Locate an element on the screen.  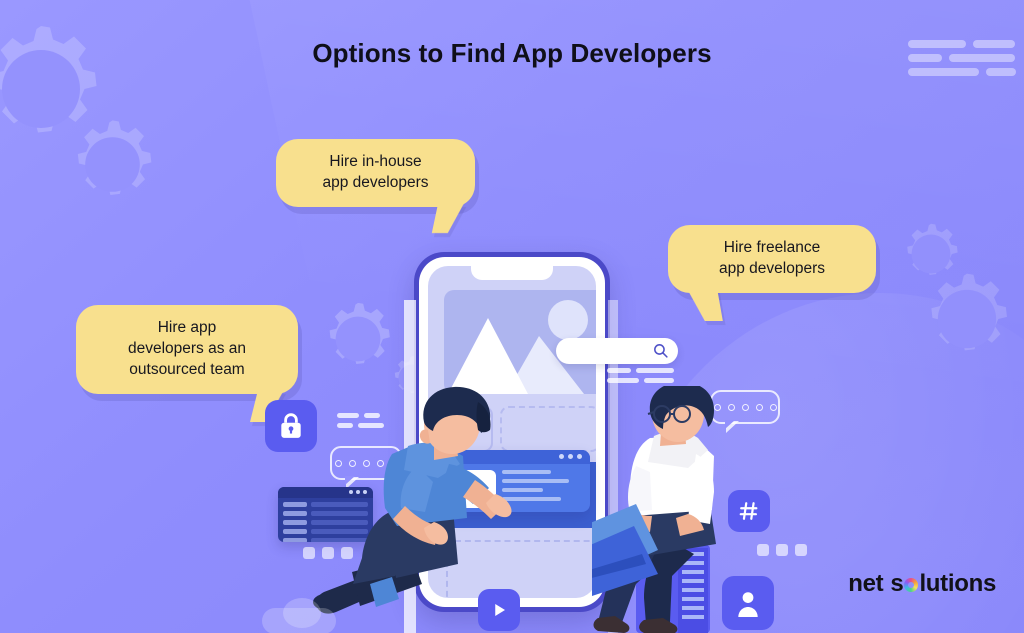
logo-word-s: s is located at coordinates (897, 583).